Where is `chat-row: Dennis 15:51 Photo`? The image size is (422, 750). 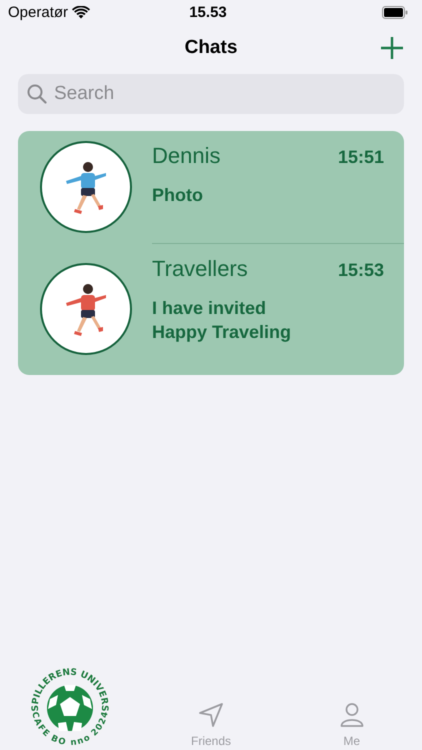
chat-row: Dennis 15:51 Photo is located at coordinates (211, 187).